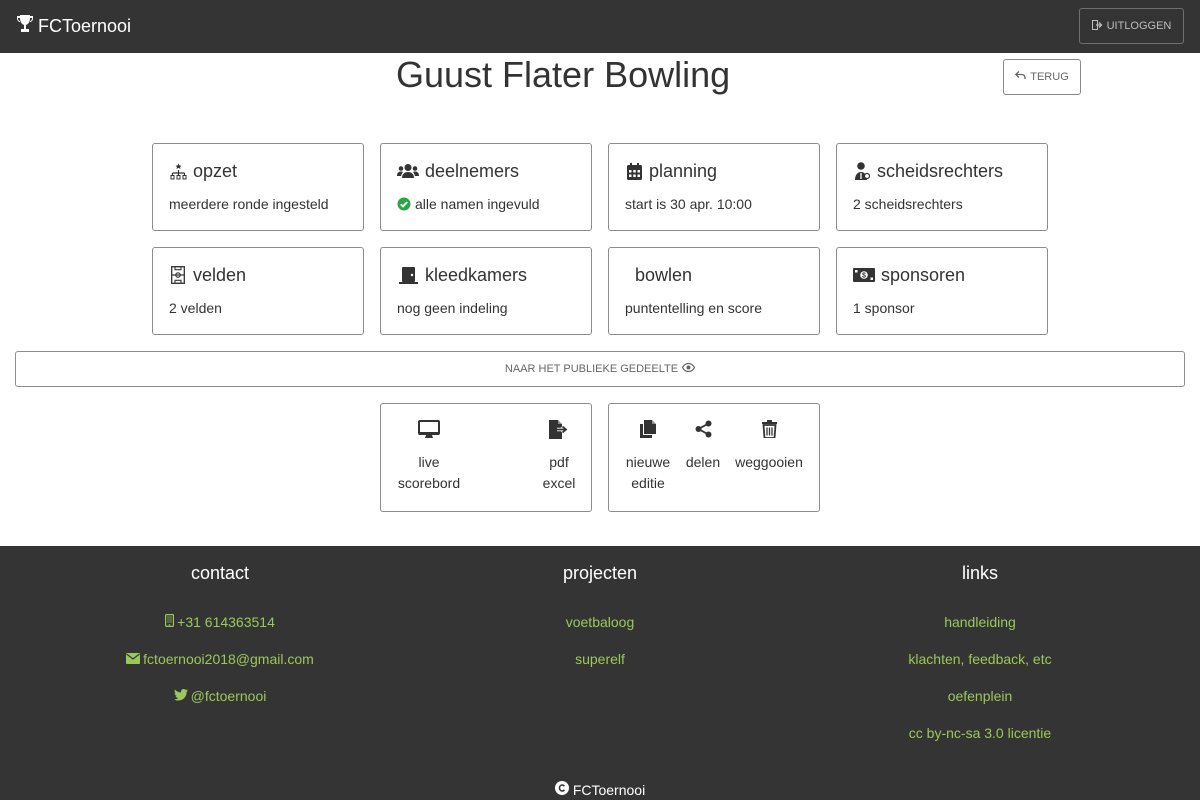 The height and width of the screenshot is (800, 1200). What do you see at coordinates (600, 606) in the screenshot?
I see `footer-projects: projecten voetbaloog superelf` at bounding box center [600, 606].